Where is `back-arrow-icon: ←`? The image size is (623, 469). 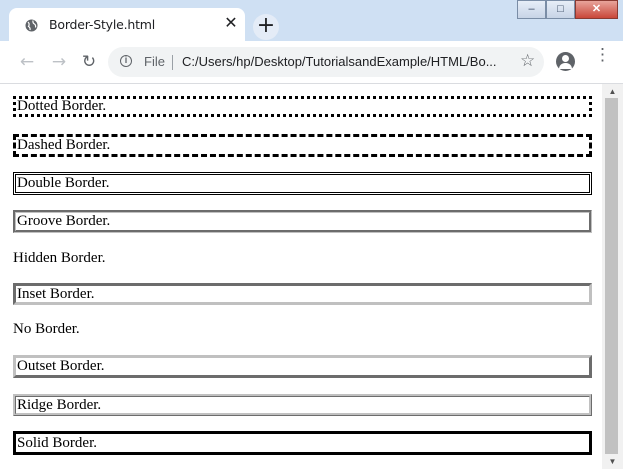 back-arrow-icon: ← is located at coordinates (27, 62).